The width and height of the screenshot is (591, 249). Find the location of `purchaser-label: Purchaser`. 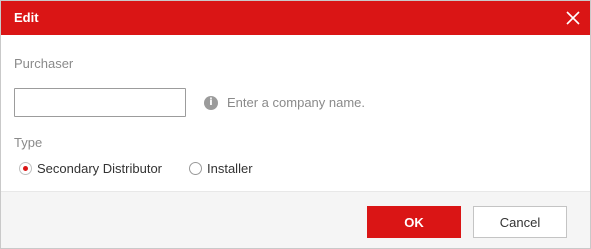

purchaser-label: Purchaser is located at coordinates (44, 63).